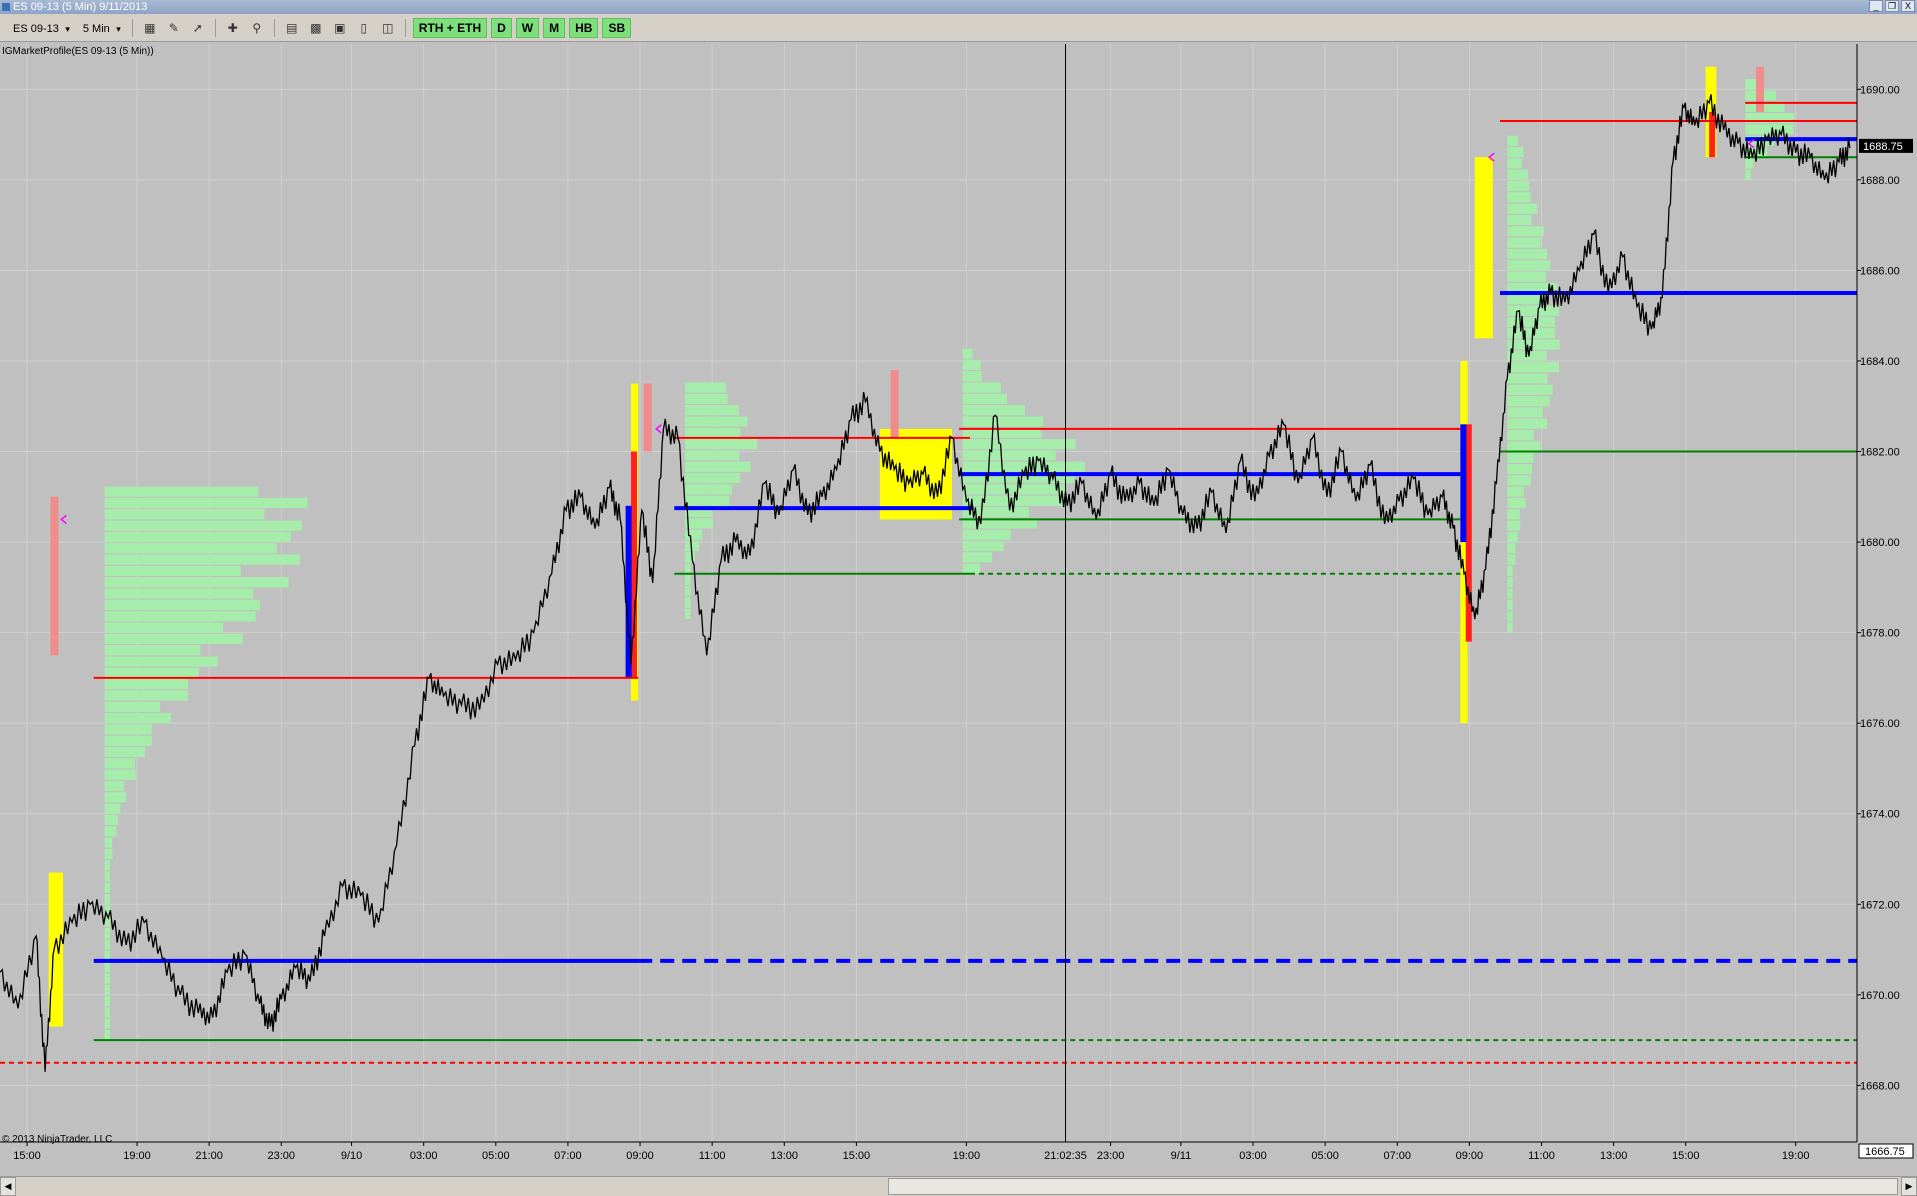 This screenshot has width=1917, height=1196. Describe the element at coordinates (1876, 6) in the screenshot. I see `minimize-button: _` at that location.